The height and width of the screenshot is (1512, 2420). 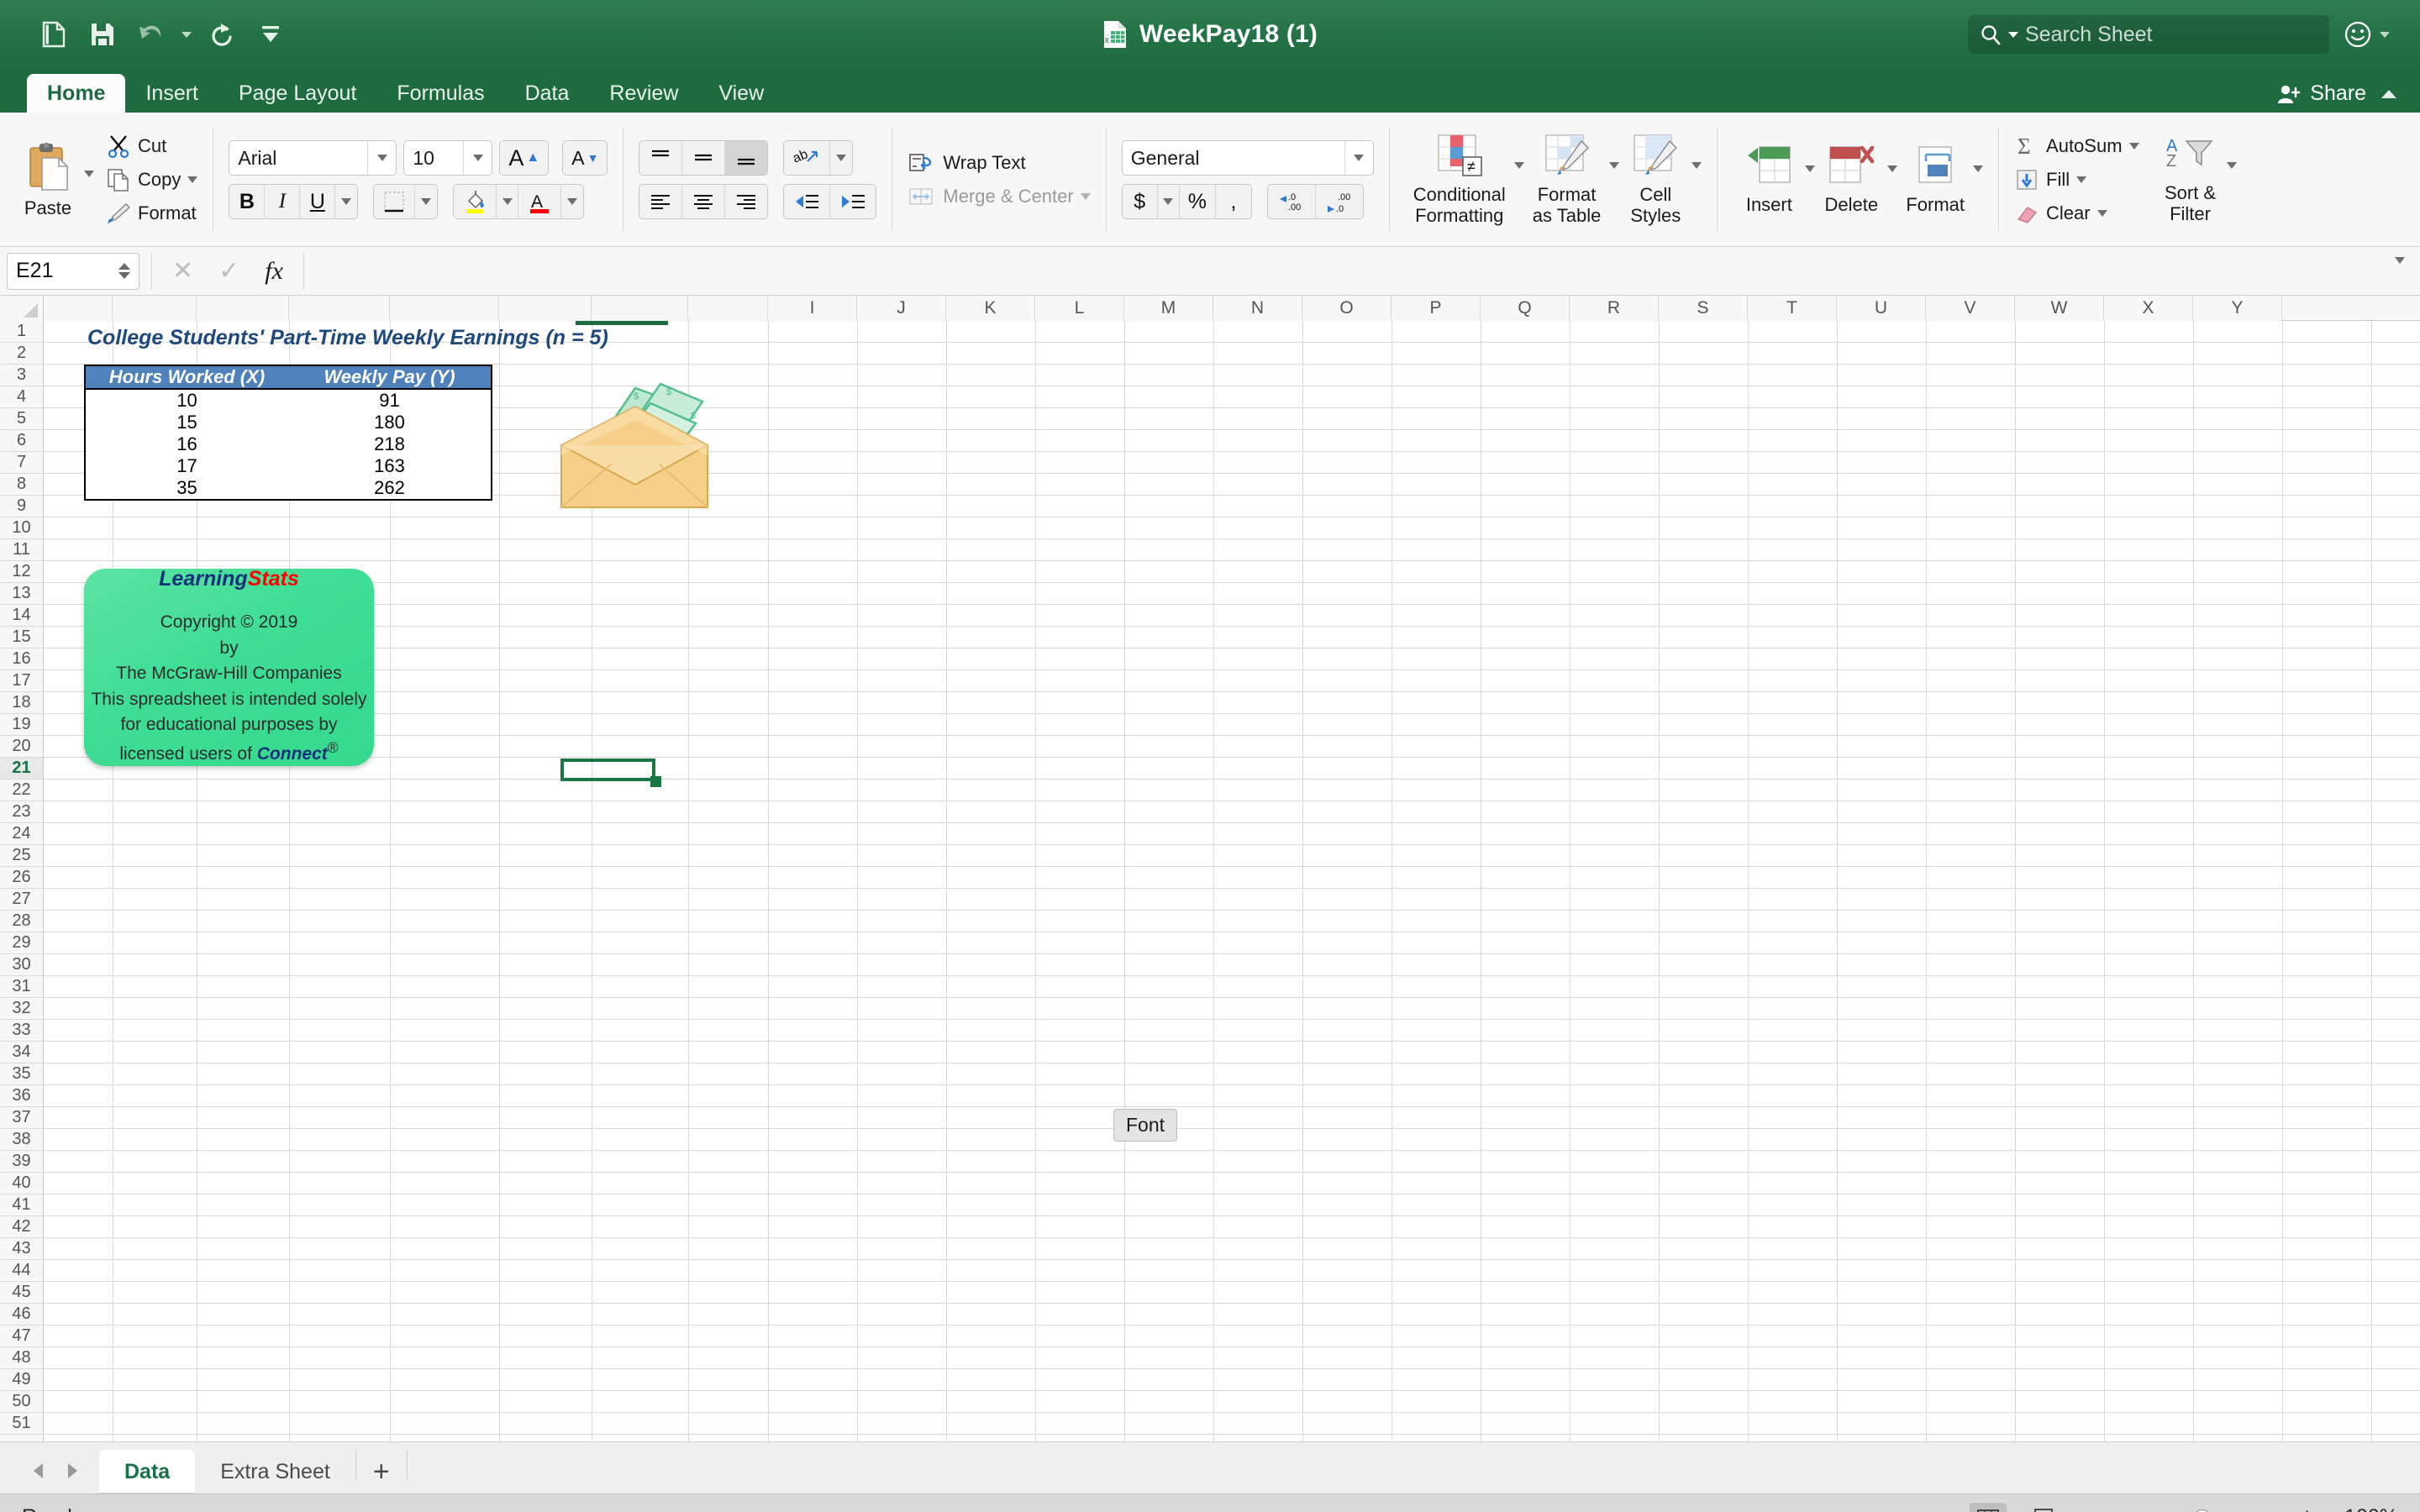 What do you see at coordinates (22, 725) in the screenshot?
I see `row-header-cell: 19` at bounding box center [22, 725].